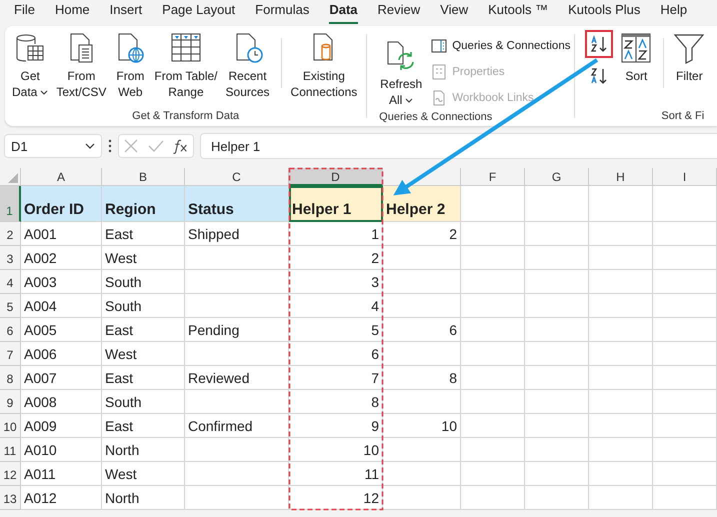 The width and height of the screenshot is (717, 517). What do you see at coordinates (237, 378) in the screenshot?
I see `table-cell: Reviewed` at bounding box center [237, 378].